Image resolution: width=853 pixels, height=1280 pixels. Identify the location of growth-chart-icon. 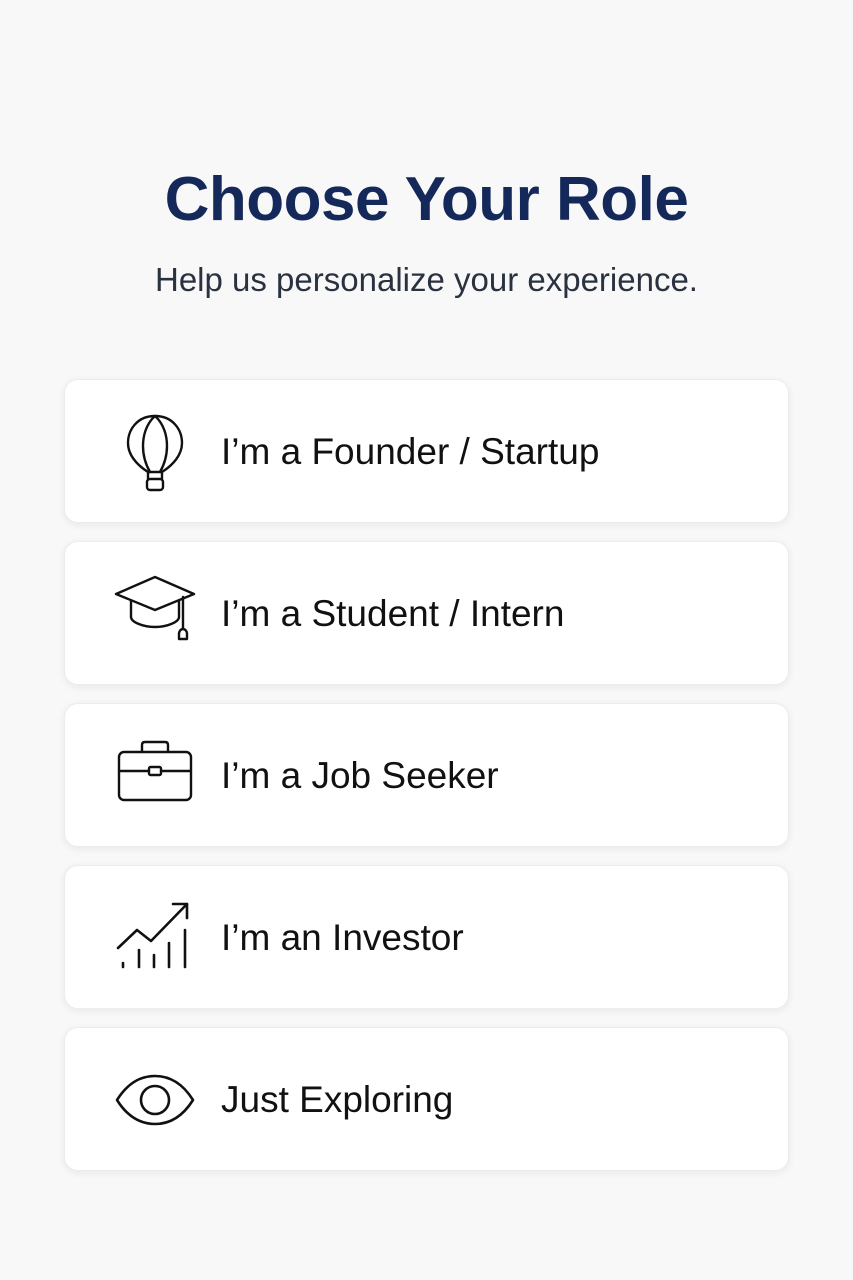
(155, 938).